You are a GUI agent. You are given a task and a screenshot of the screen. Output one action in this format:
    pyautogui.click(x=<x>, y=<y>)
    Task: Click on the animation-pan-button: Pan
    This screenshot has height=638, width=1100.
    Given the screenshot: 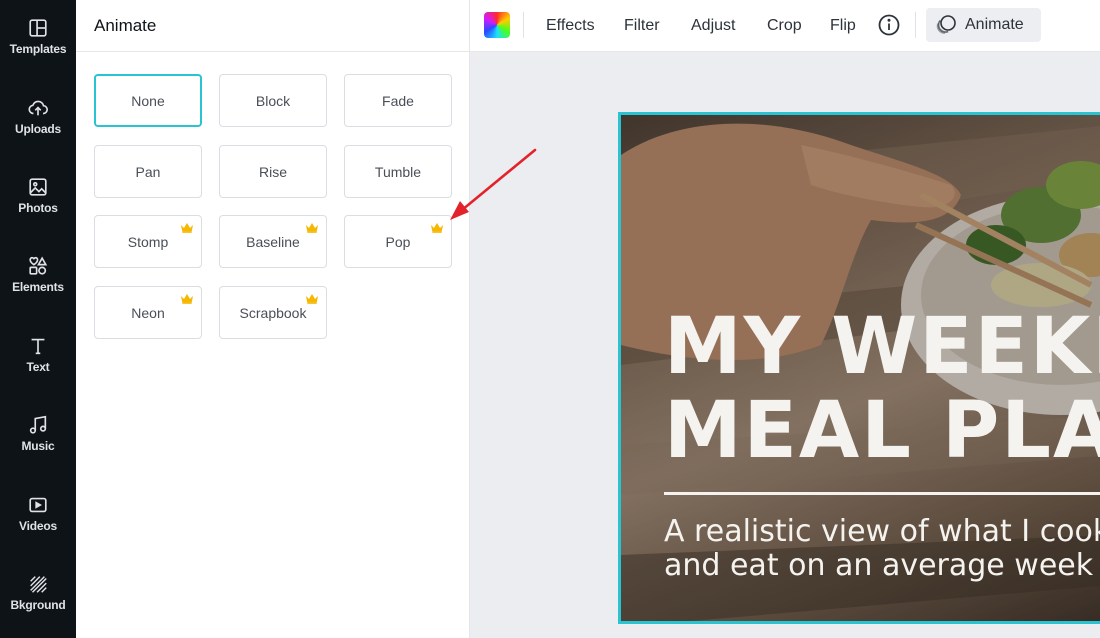 What is the action you would take?
    pyautogui.click(x=148, y=171)
    